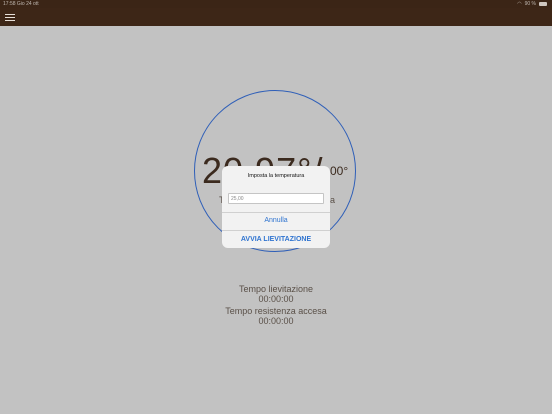 The width and height of the screenshot is (552, 414). What do you see at coordinates (276, 198) in the screenshot?
I see `temperature-input: 25,00` at bounding box center [276, 198].